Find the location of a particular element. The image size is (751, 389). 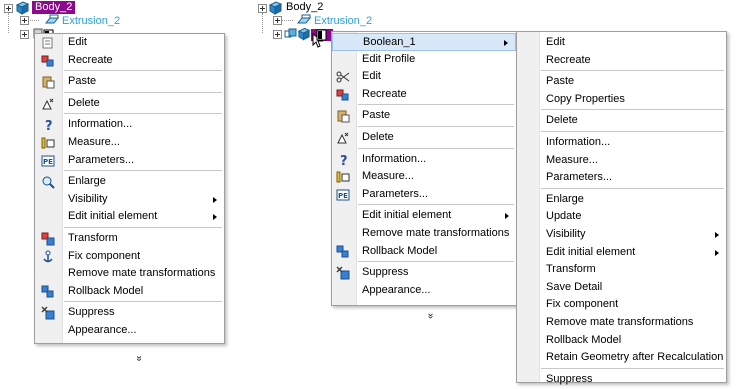

menu-item-update: Update is located at coordinates (621, 217).